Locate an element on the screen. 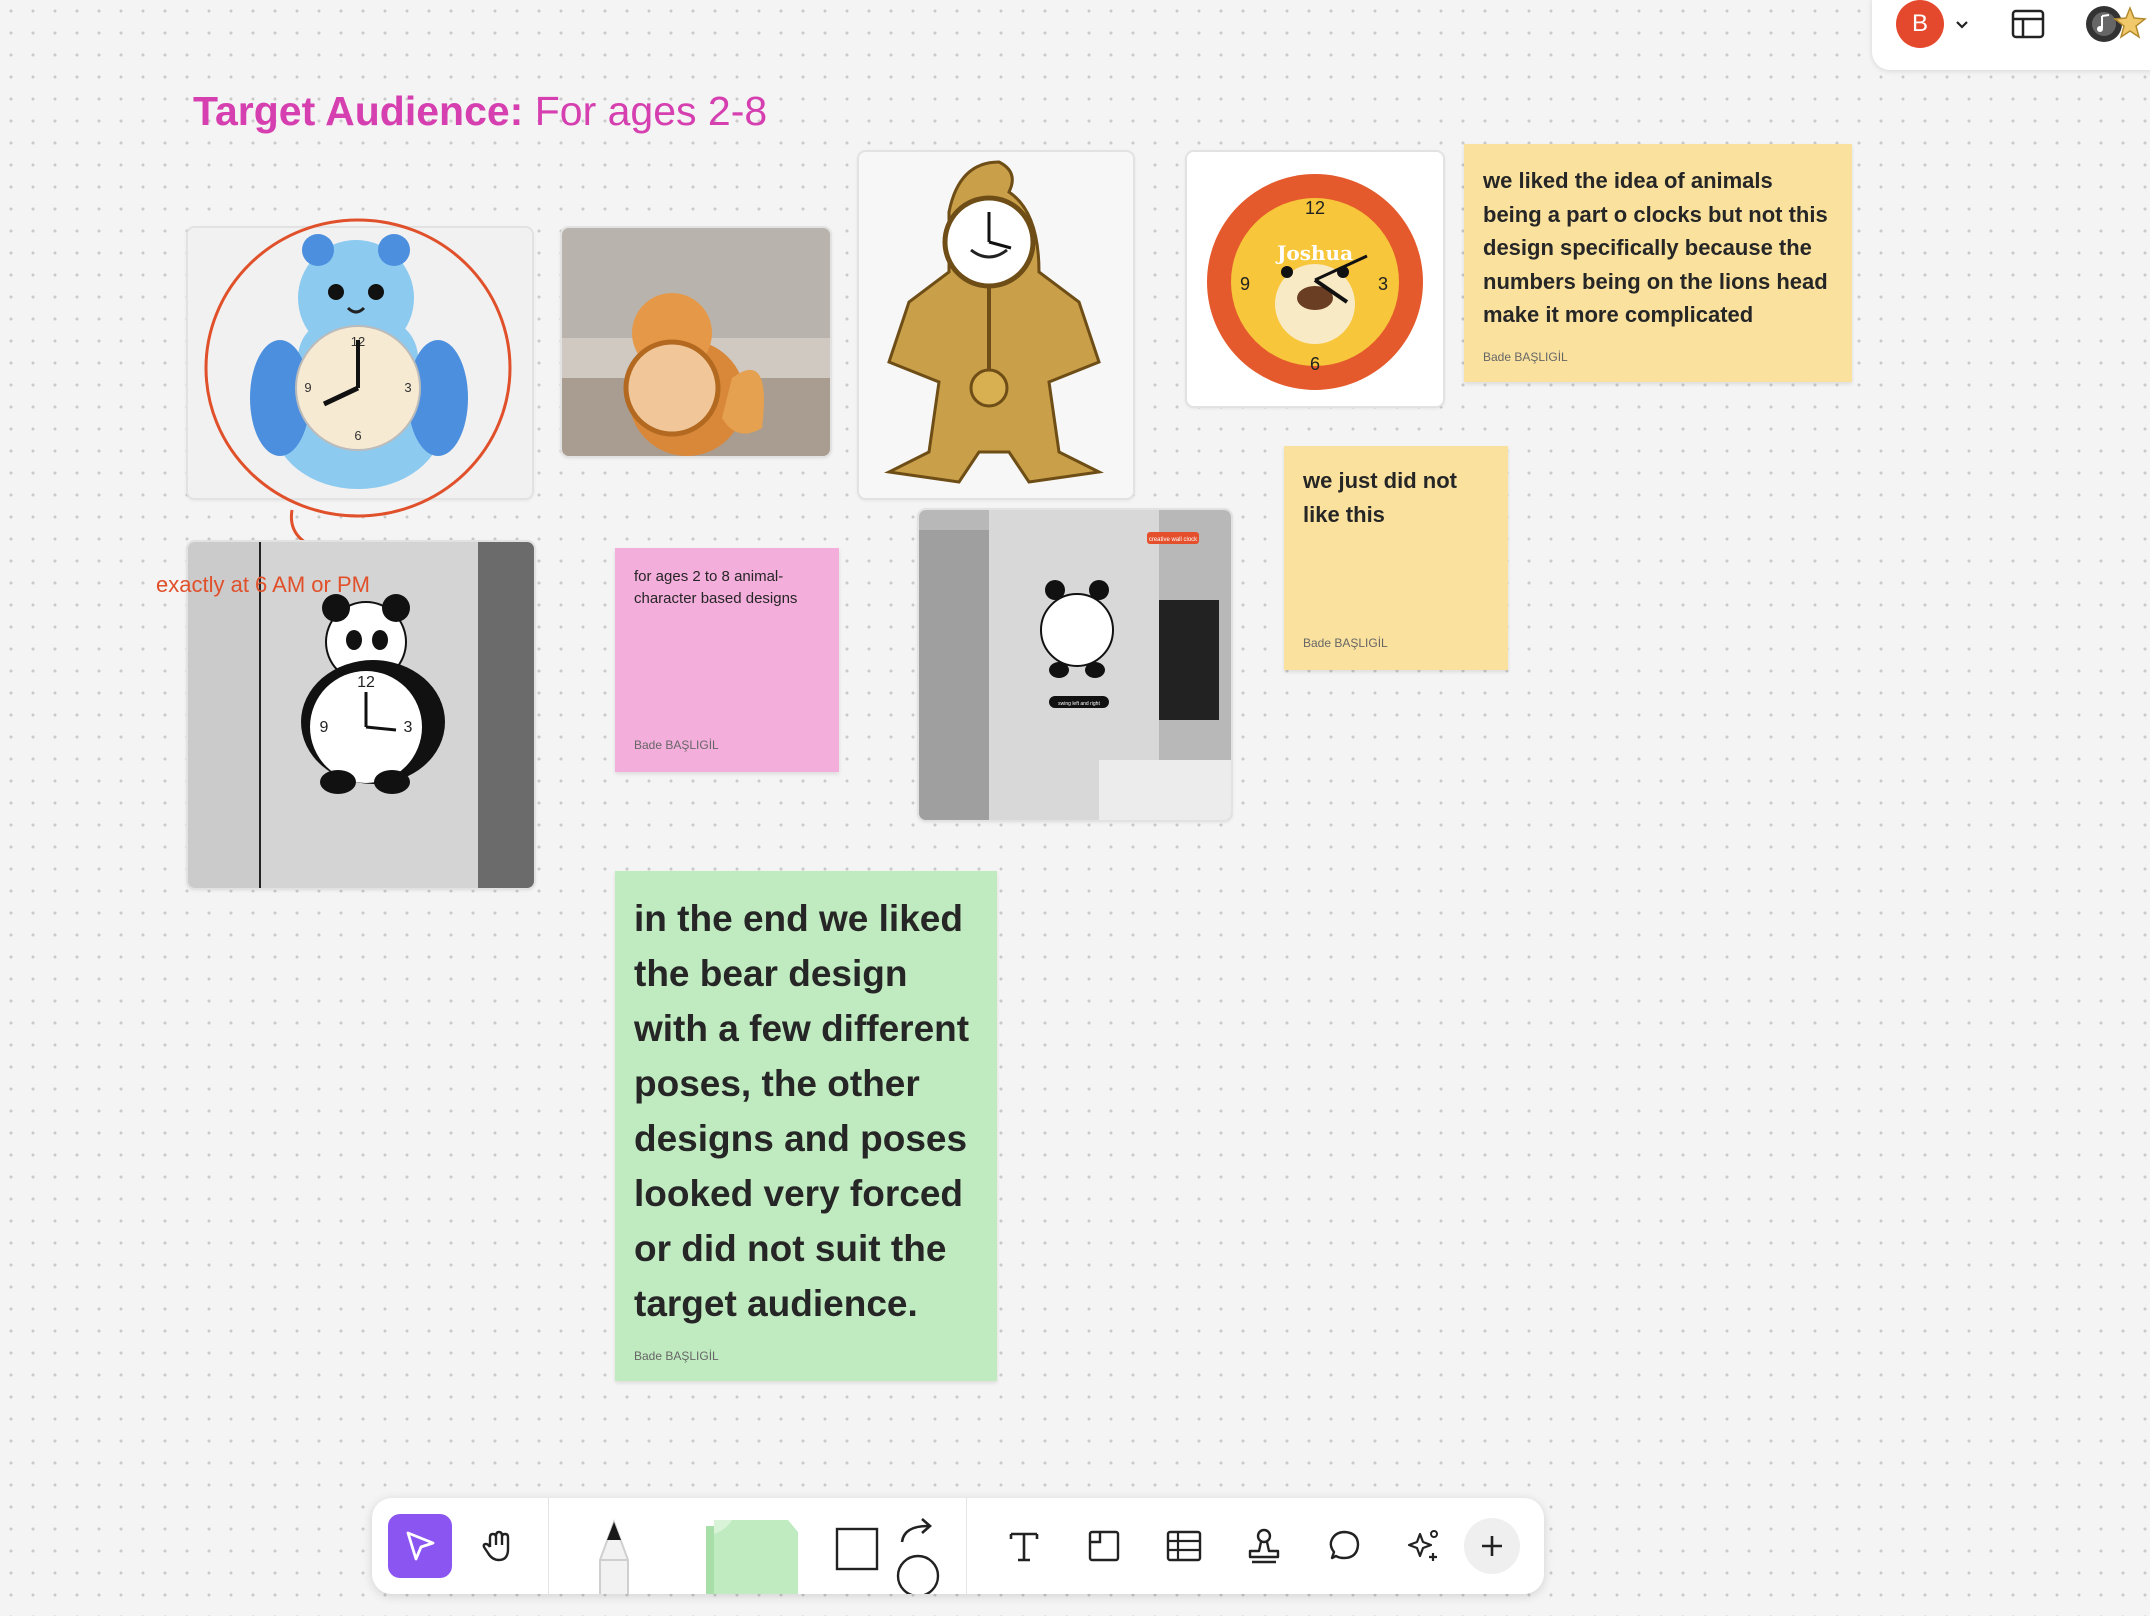 The image size is (2150, 1616). svg-text: Joshua is located at coordinates (1314, 253).